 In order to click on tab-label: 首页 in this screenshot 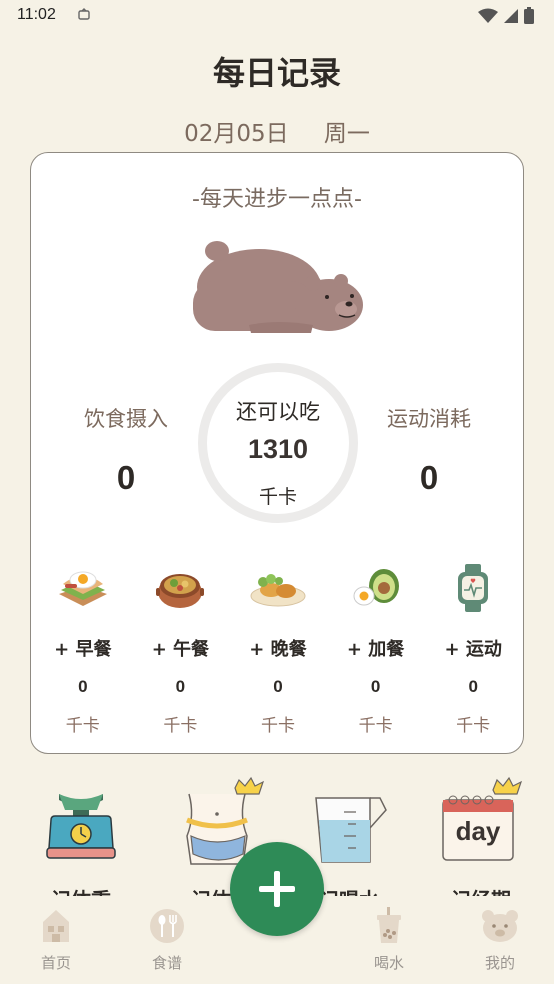, I will do `click(55, 963)`.